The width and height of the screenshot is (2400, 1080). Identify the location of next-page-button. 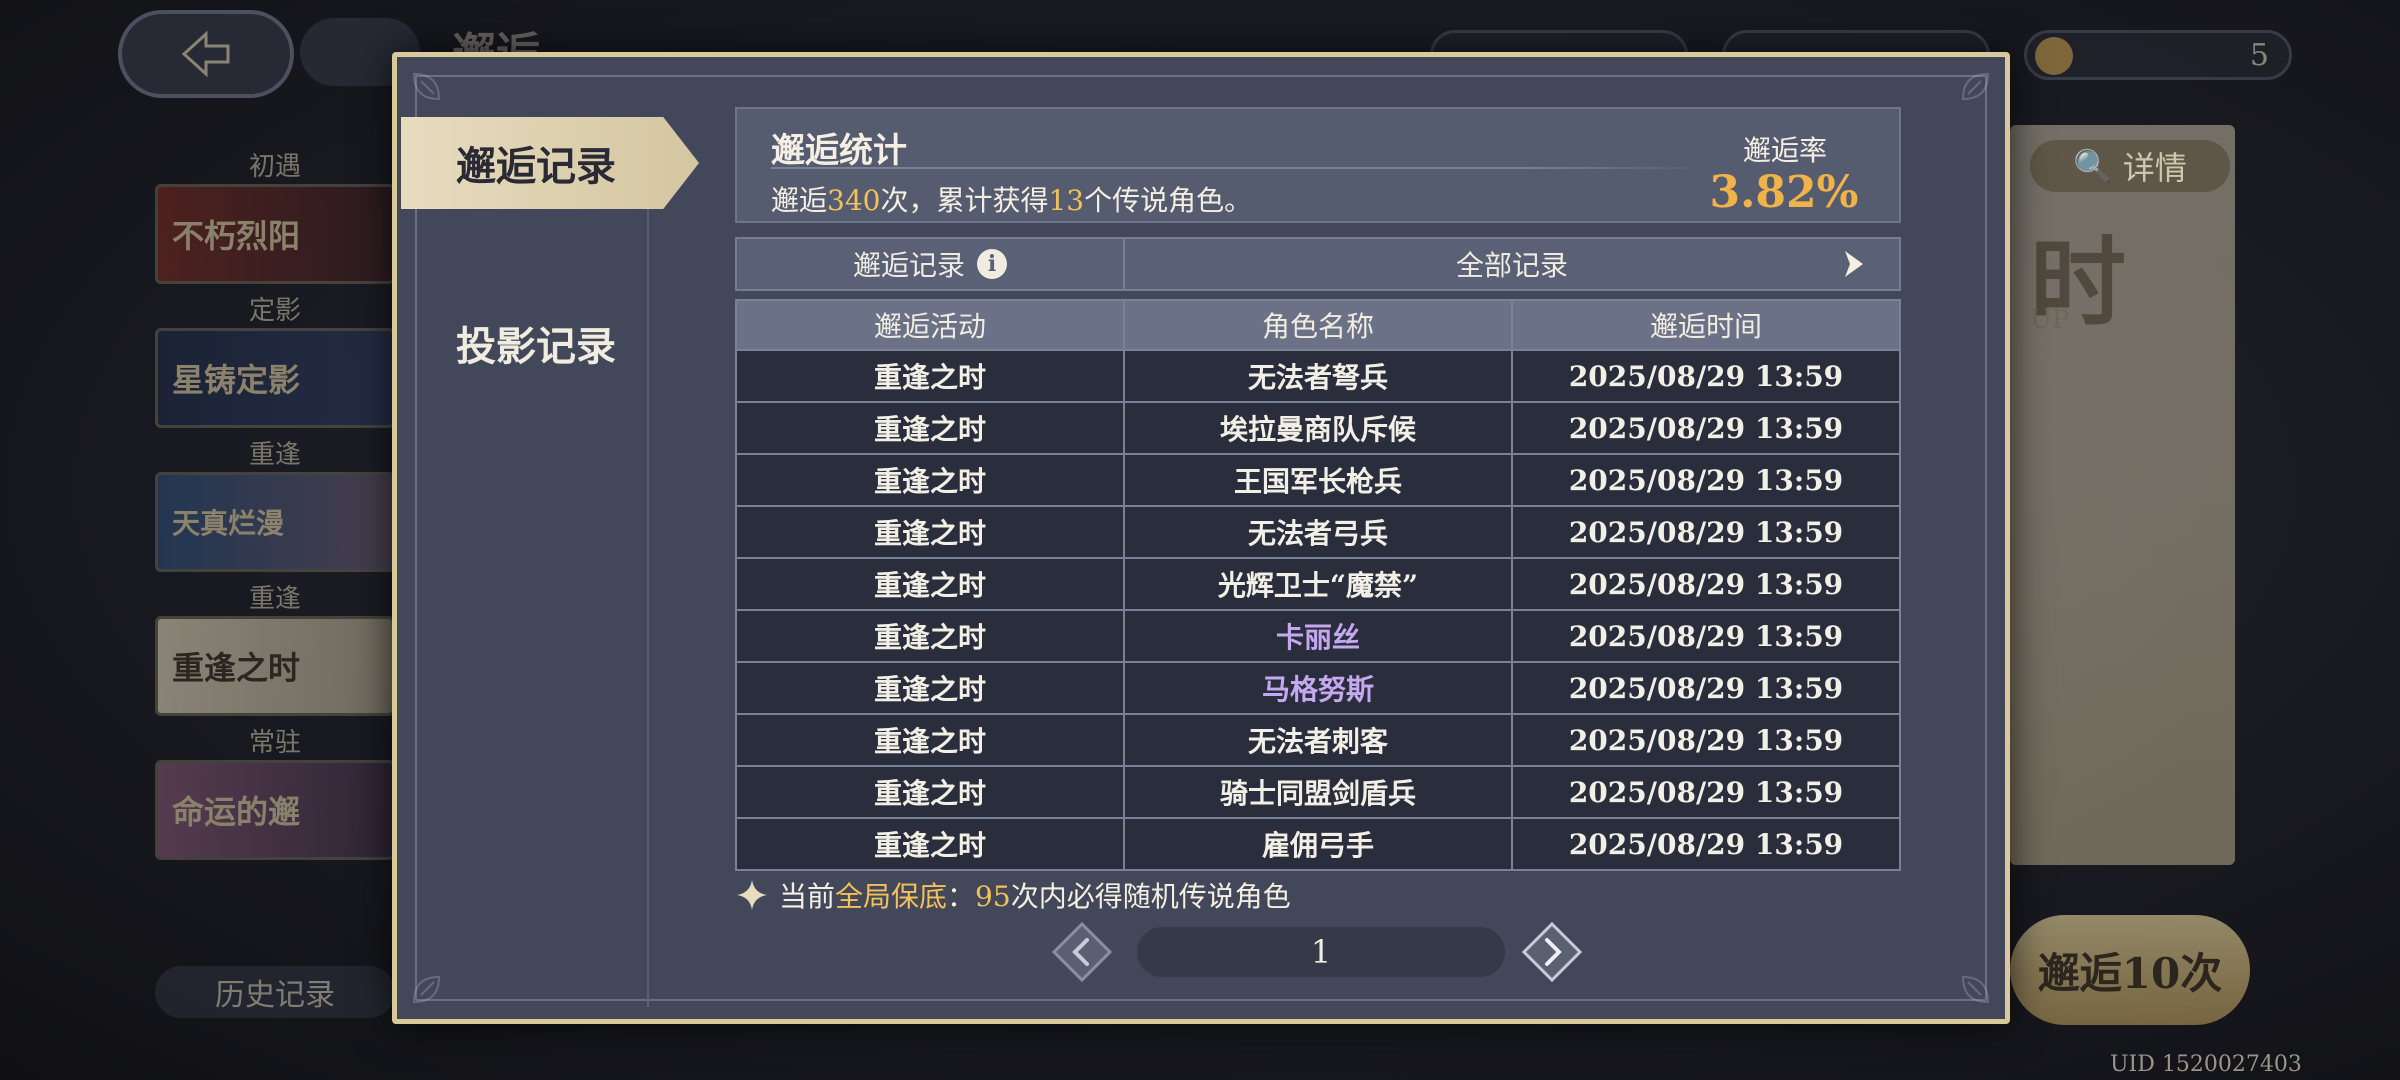
(1552, 952).